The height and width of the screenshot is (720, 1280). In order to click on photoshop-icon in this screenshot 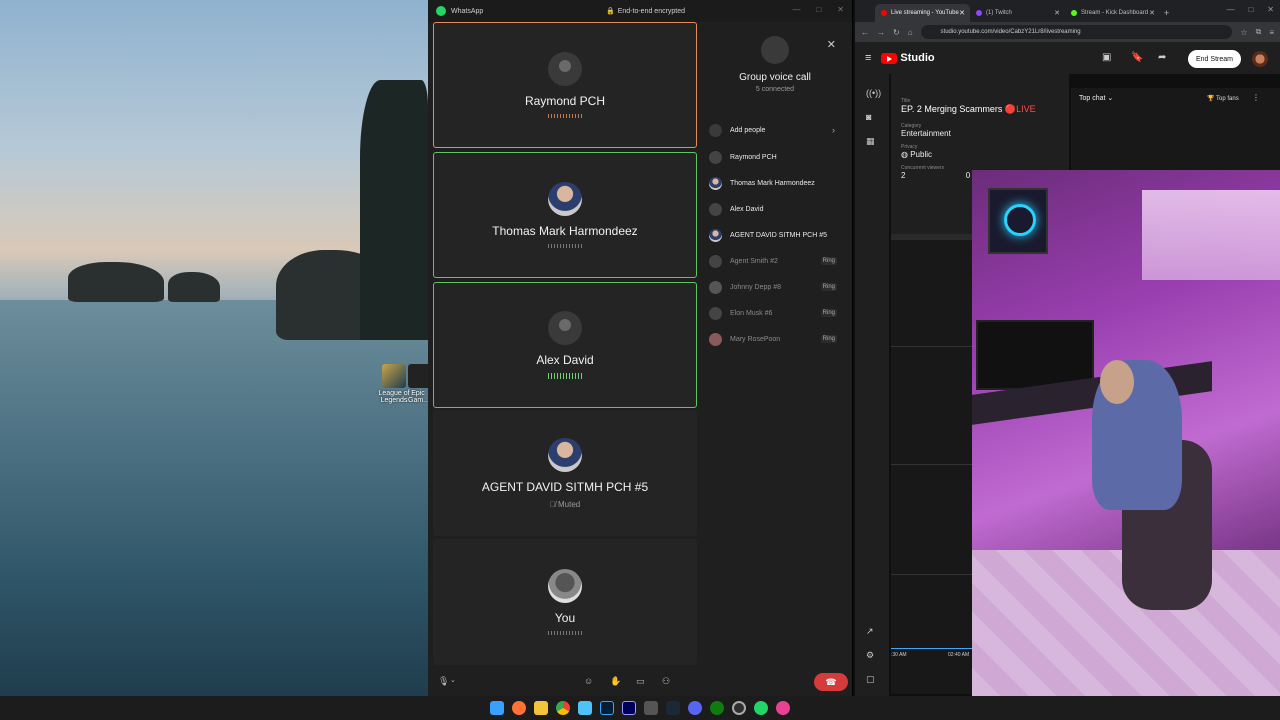, I will do `click(607, 708)`.